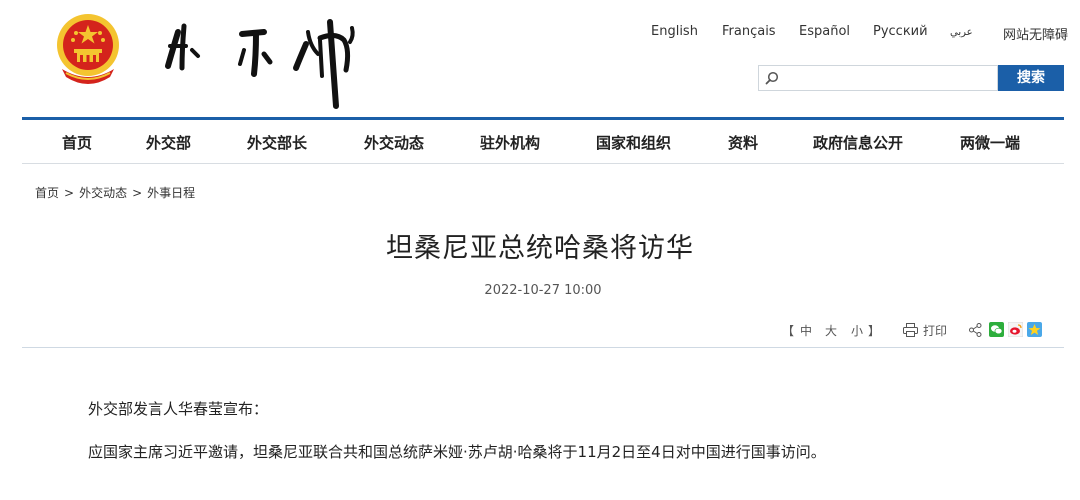 This screenshot has width=1080, height=500. I want to click on nav-item-countries: 国家和组织, so click(633, 142).